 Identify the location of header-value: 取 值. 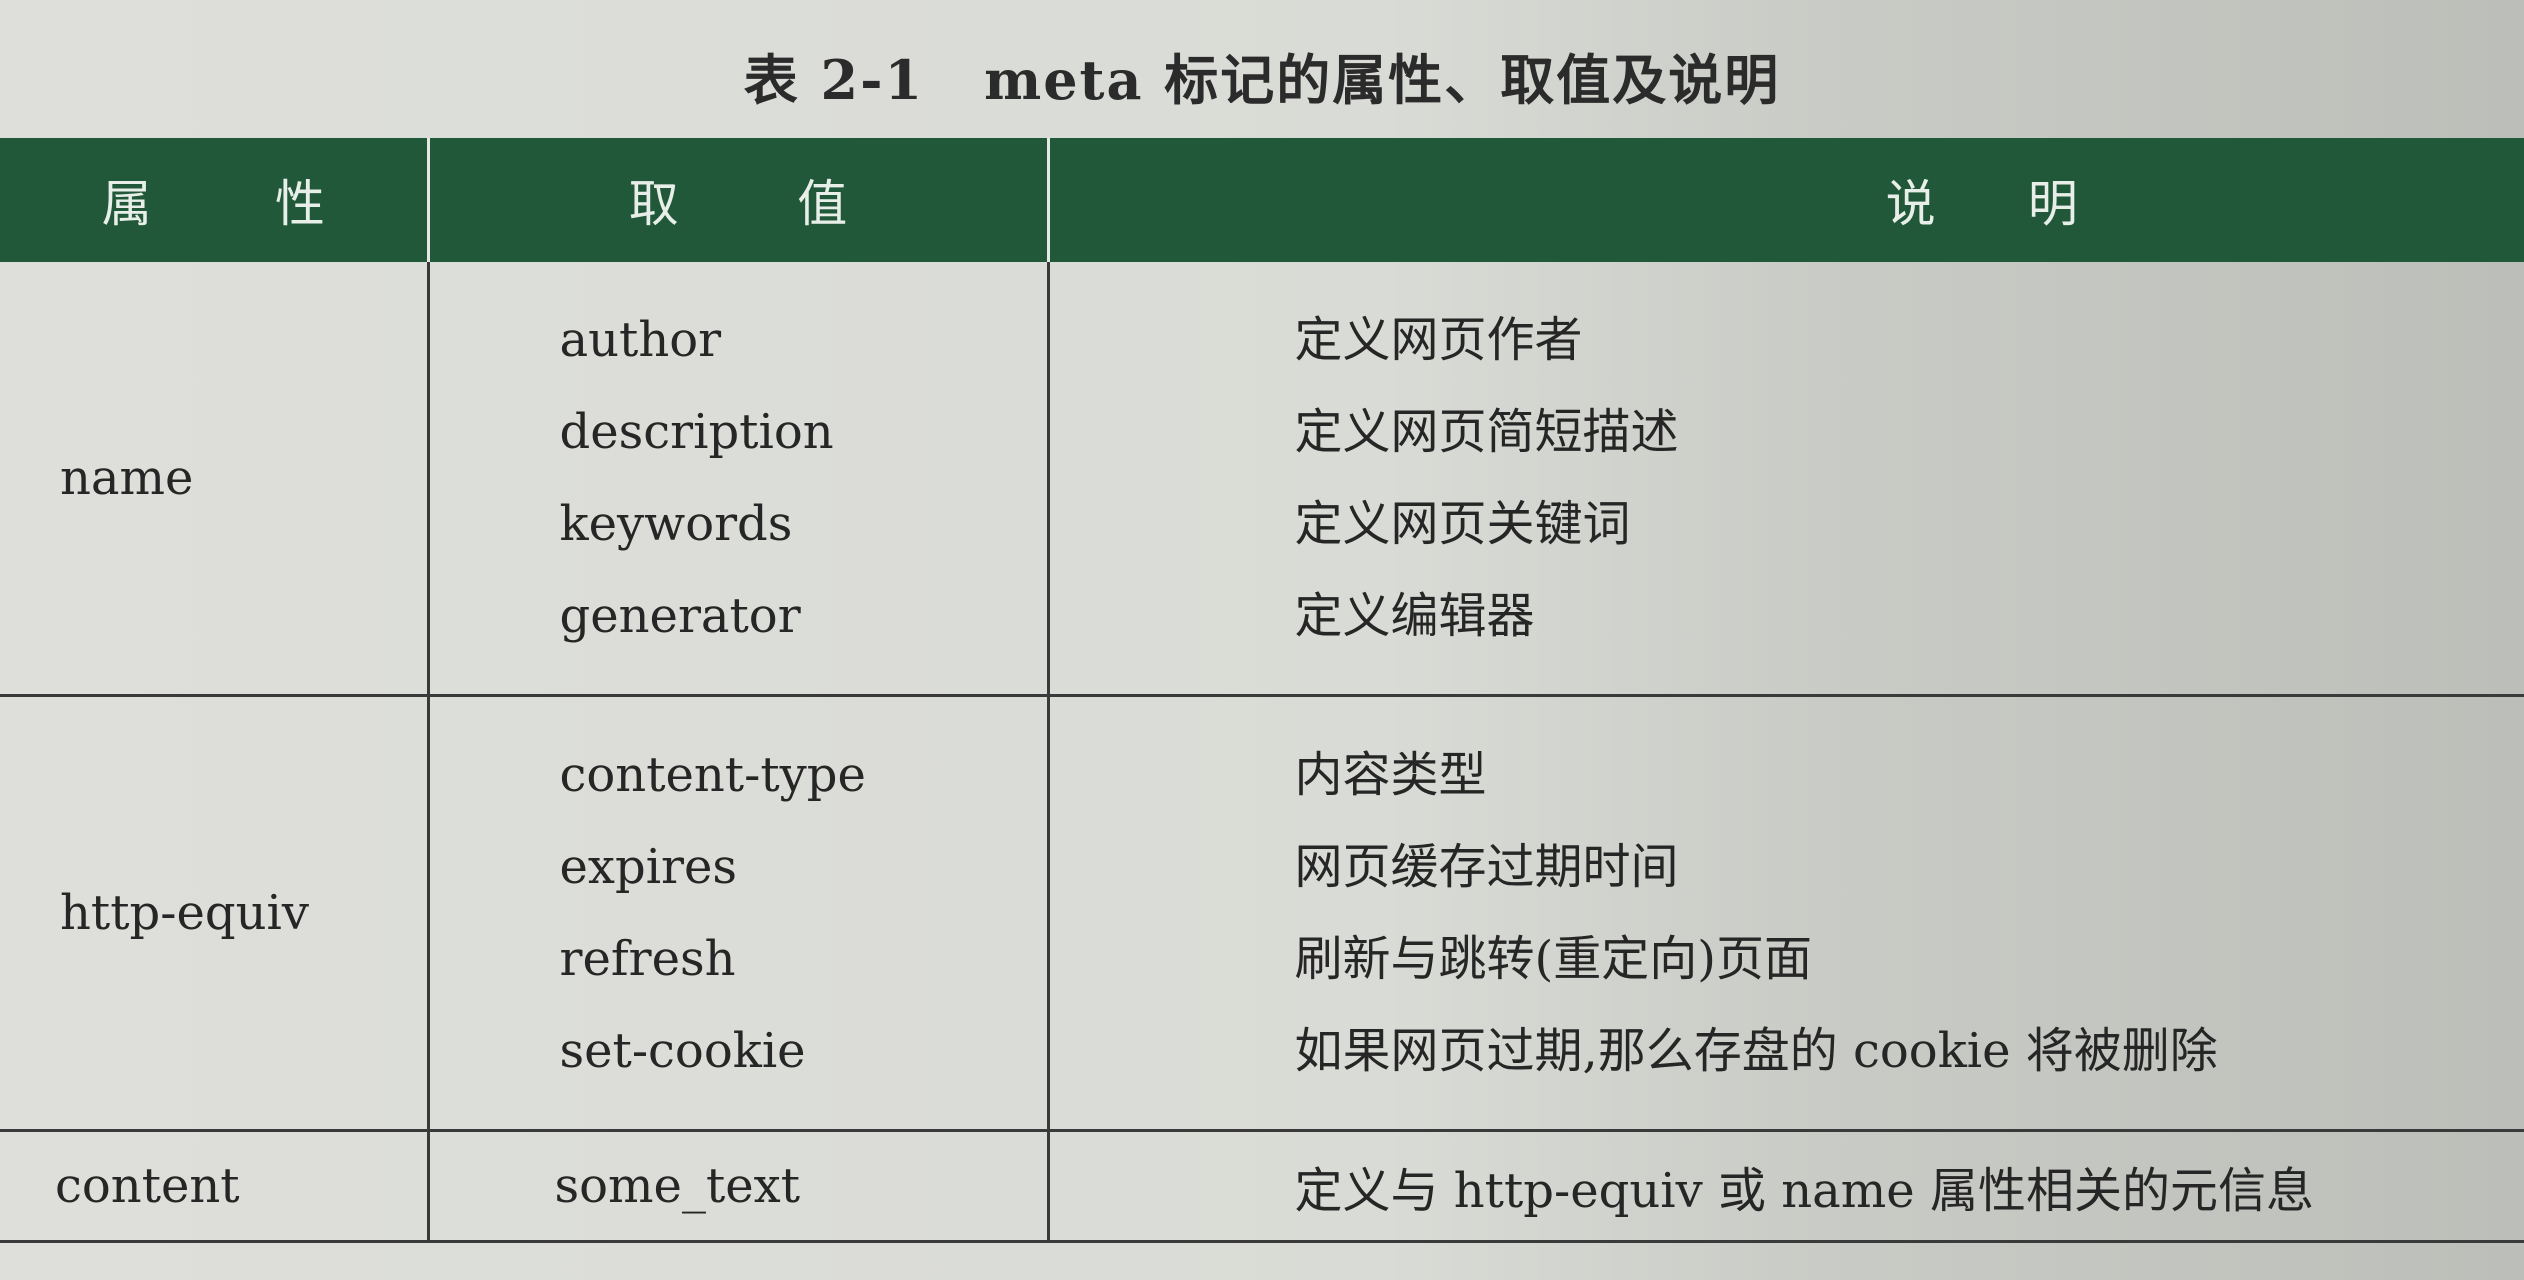
(739, 200).